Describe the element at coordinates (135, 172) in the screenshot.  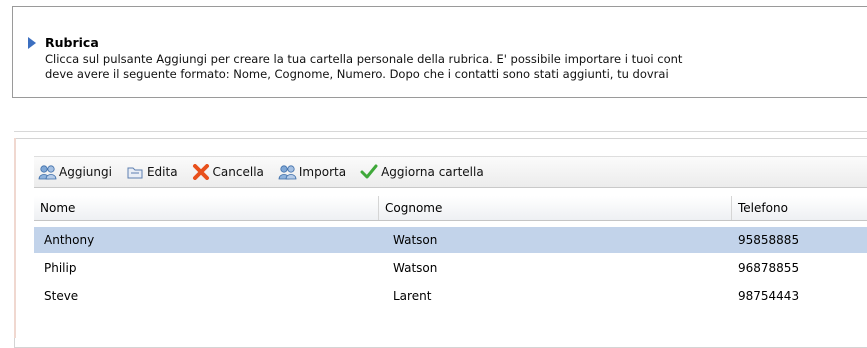
I see `folder-edit-icon` at that location.